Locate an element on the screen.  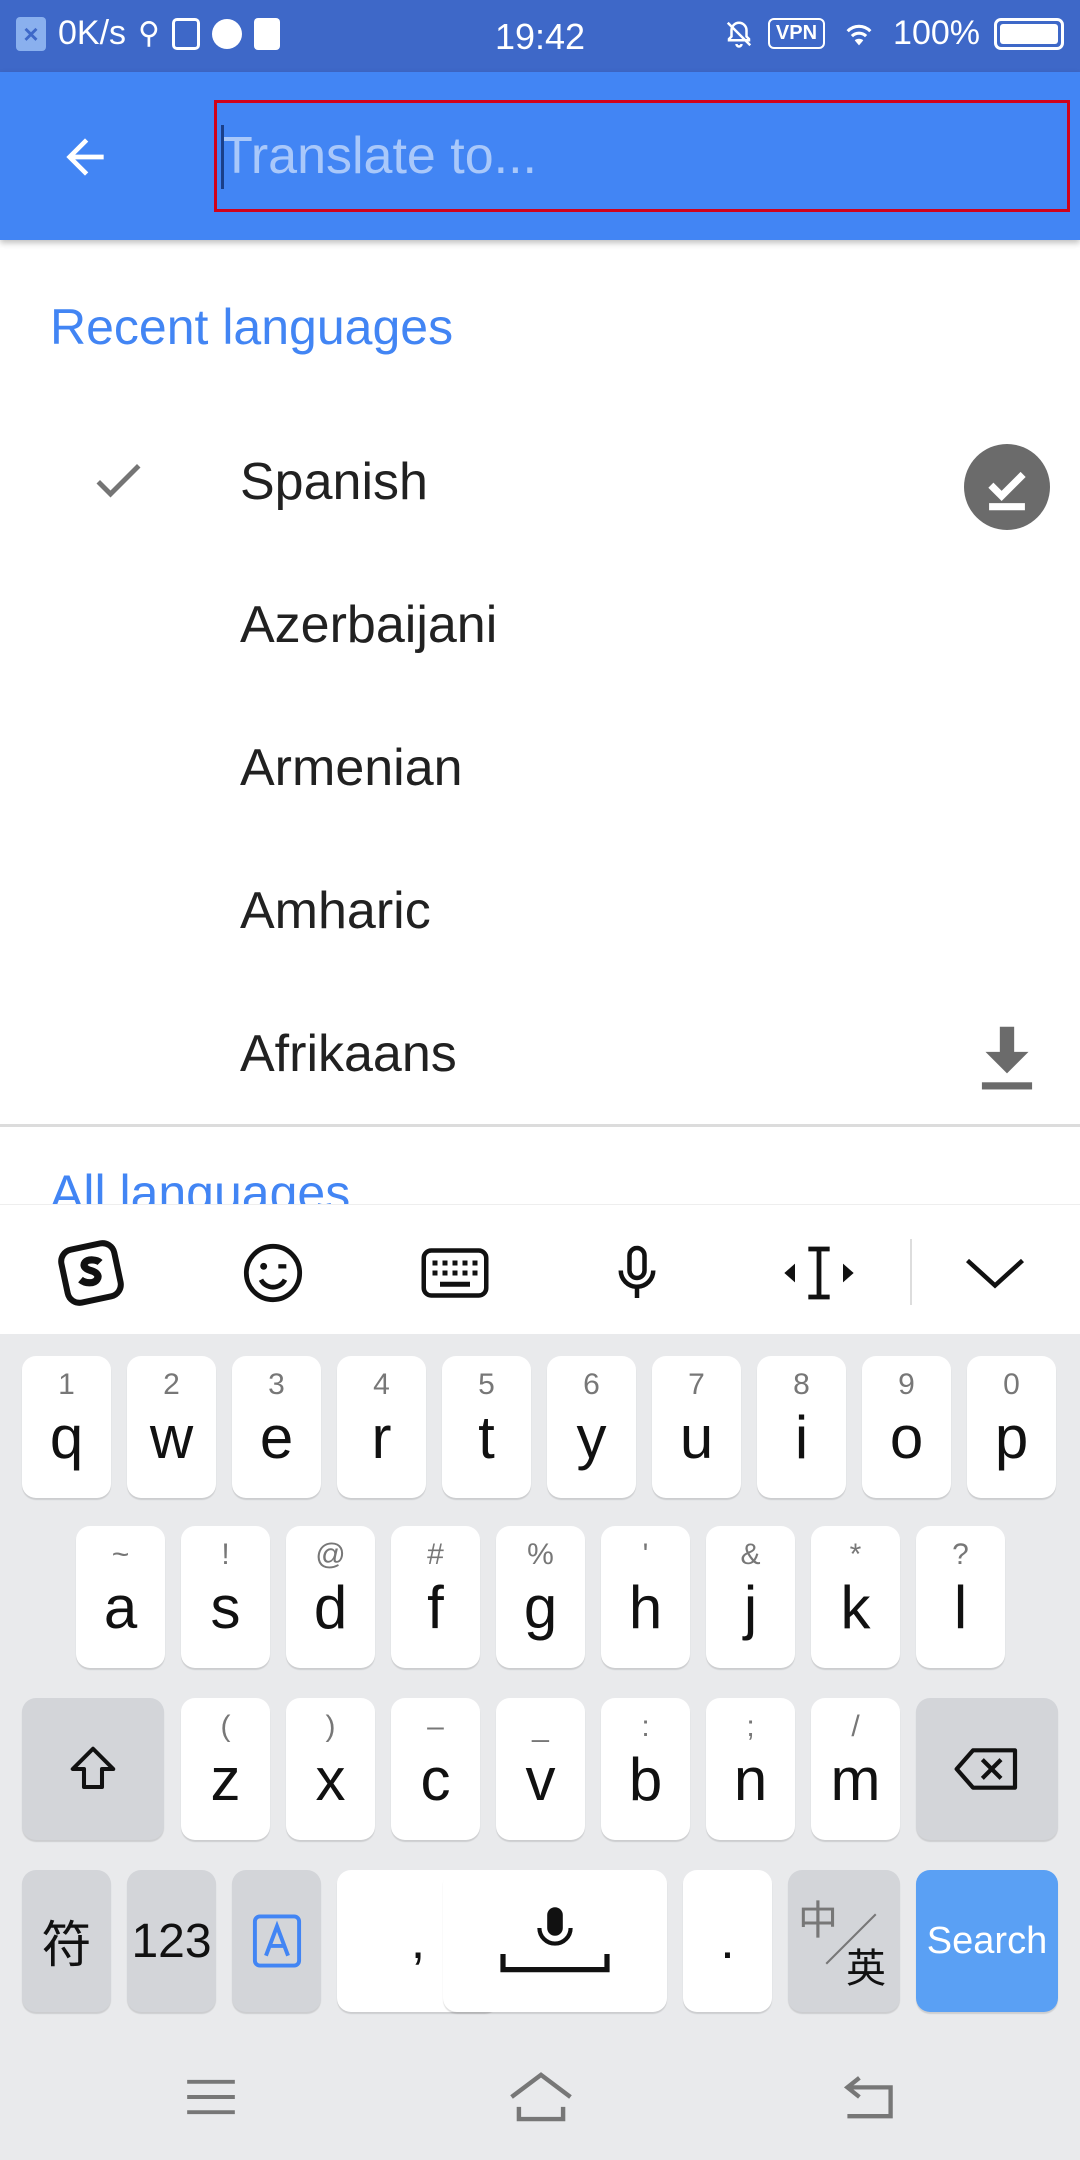
key-label: , is located at coordinates (418, 1941).